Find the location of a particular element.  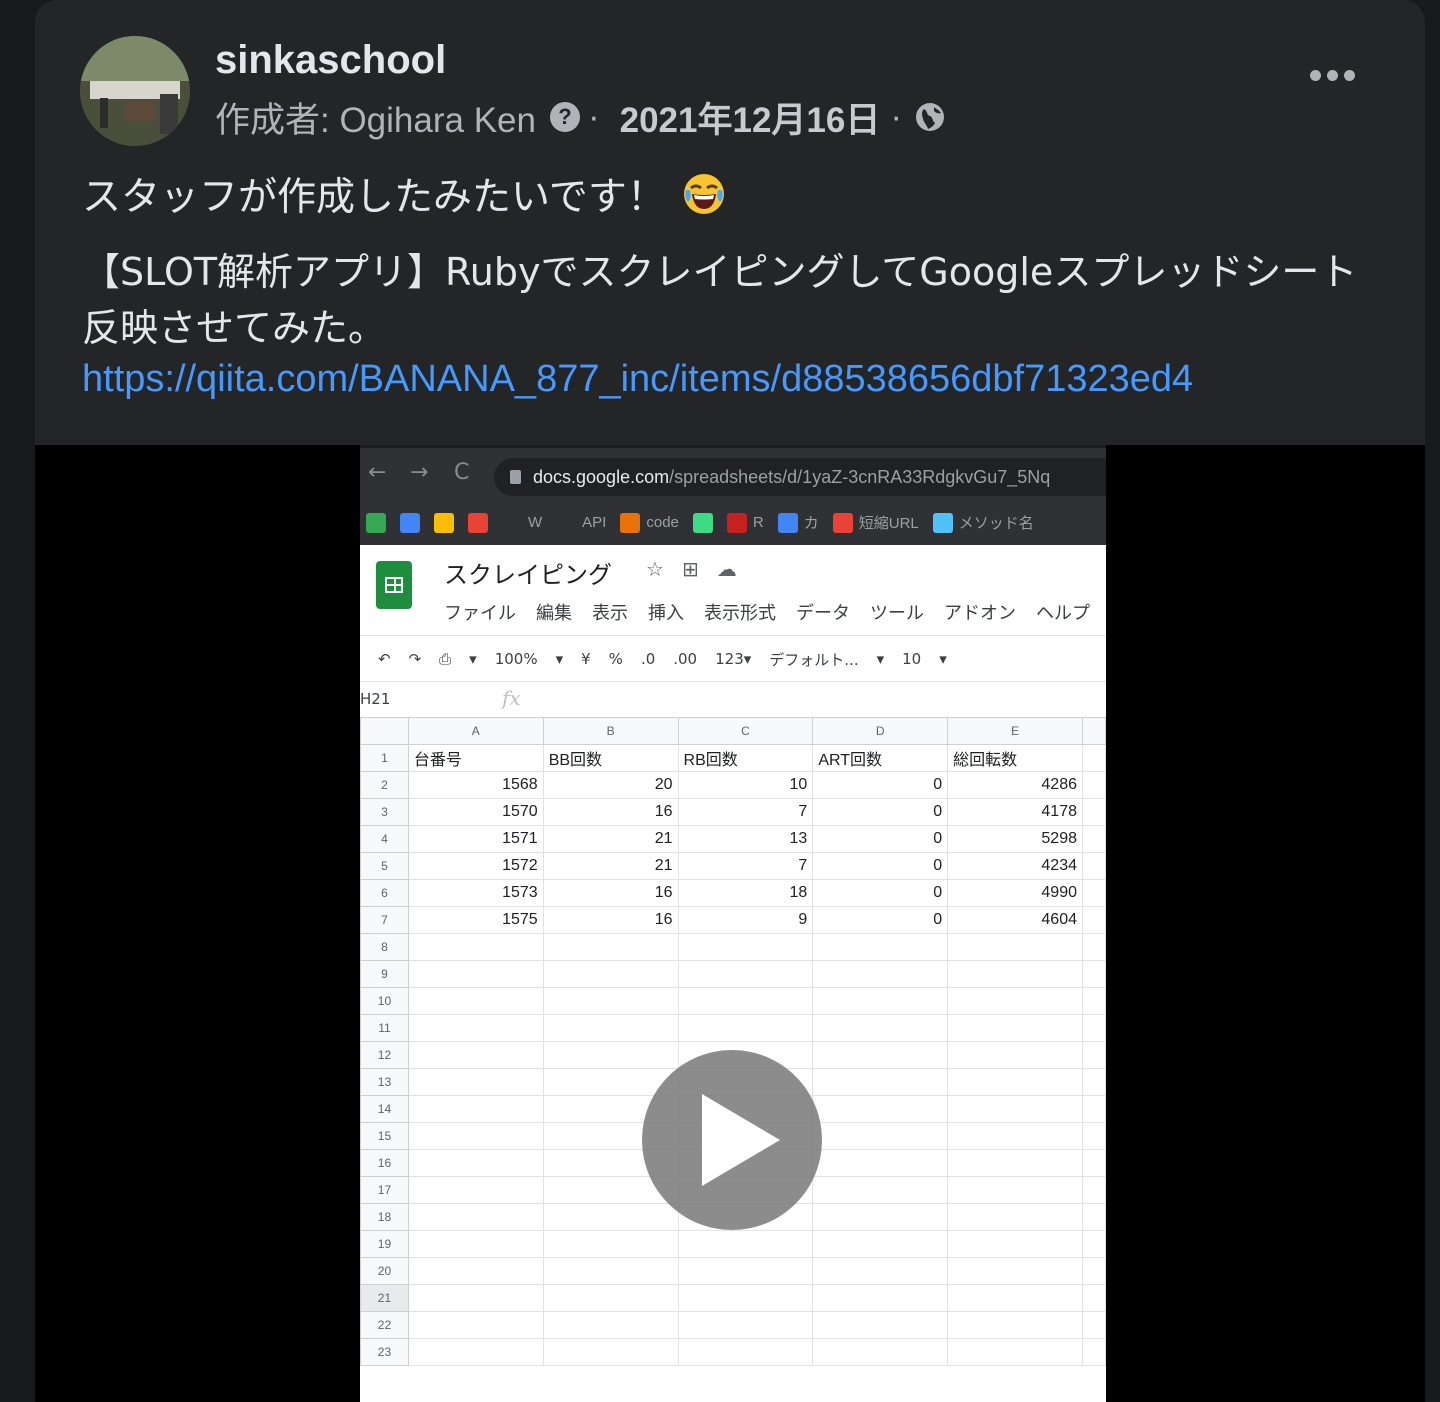

bookmark-item: 短縮URL is located at coordinates (875, 522).